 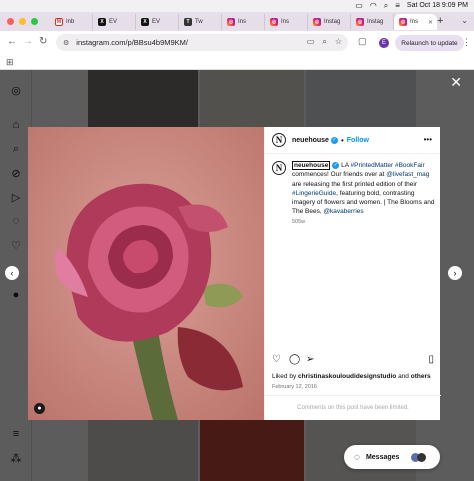 I want to click on post-actions: ♡ ◯ ➢ ▯, so click(x=353, y=360).